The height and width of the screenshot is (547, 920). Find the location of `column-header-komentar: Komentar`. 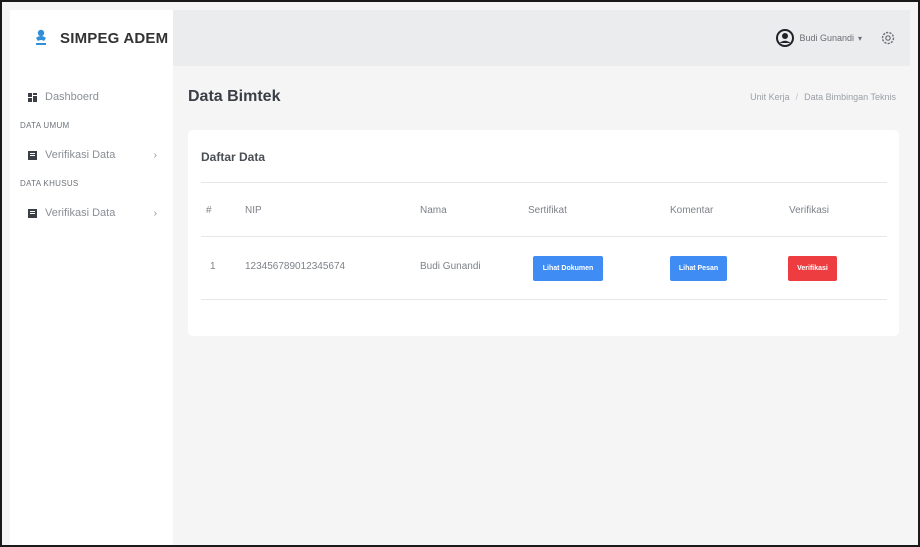

column-header-komentar: Komentar is located at coordinates (692, 210).